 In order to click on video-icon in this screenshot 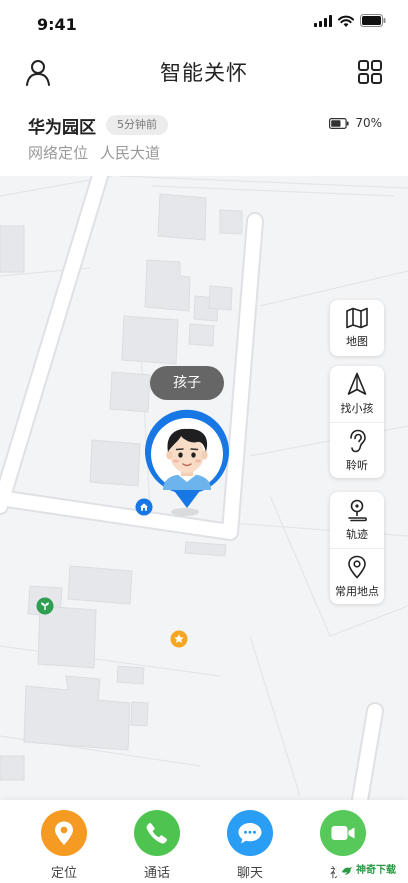, I will do `click(343, 833)`.